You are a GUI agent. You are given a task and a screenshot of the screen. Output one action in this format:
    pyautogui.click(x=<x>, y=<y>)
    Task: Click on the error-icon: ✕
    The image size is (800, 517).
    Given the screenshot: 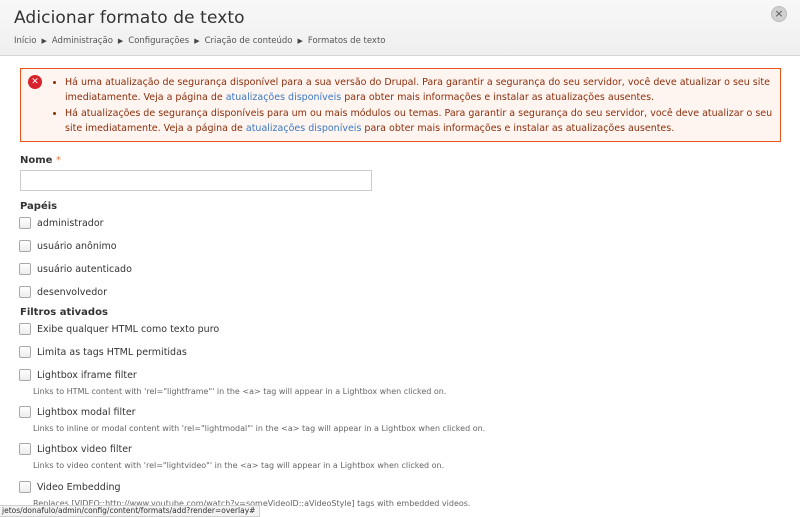 What is the action you would take?
    pyautogui.click(x=35, y=82)
    